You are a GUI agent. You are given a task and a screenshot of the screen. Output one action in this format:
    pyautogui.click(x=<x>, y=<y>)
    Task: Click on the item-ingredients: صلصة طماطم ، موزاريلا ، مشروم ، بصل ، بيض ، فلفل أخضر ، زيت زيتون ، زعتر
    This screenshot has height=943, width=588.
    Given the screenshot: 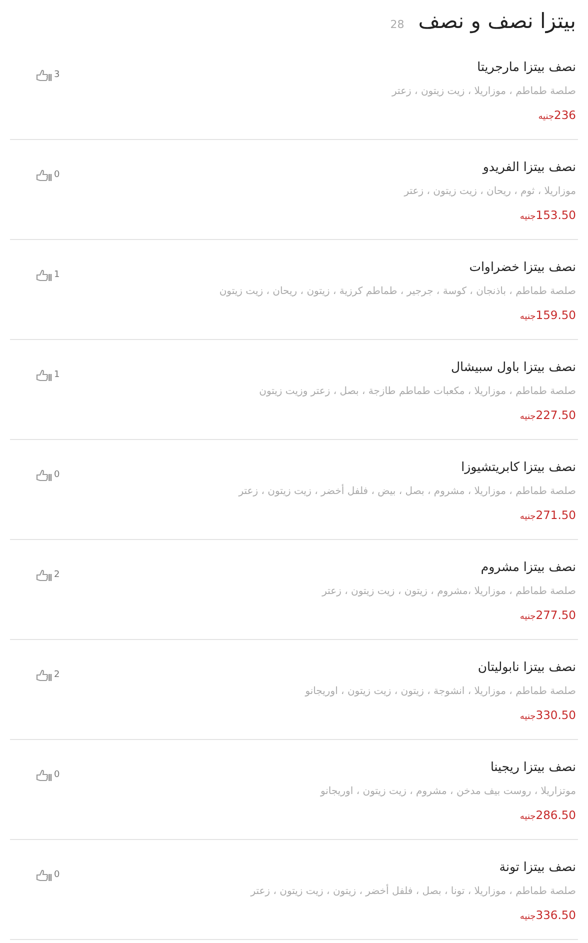 What is the action you would take?
    pyautogui.click(x=407, y=491)
    